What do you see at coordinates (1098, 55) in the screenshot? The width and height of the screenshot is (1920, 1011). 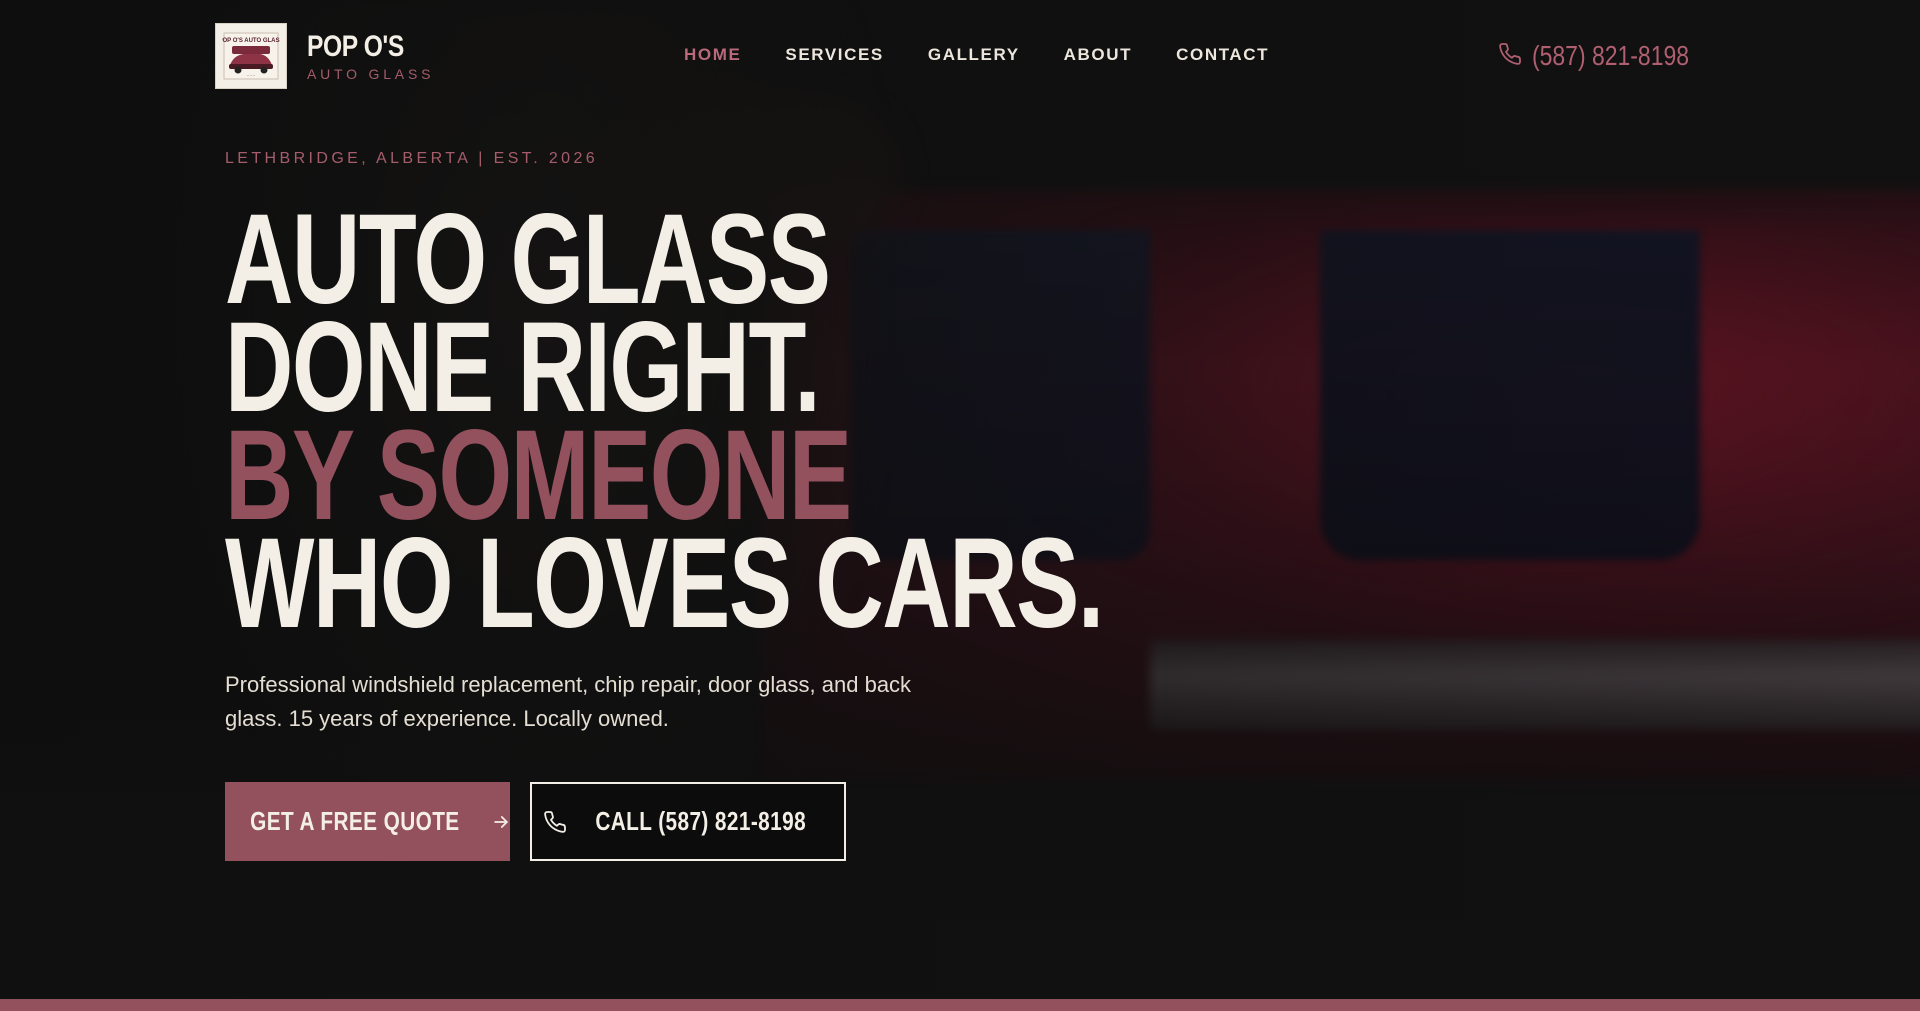 I see `nav-item-about: ABOUT` at bounding box center [1098, 55].